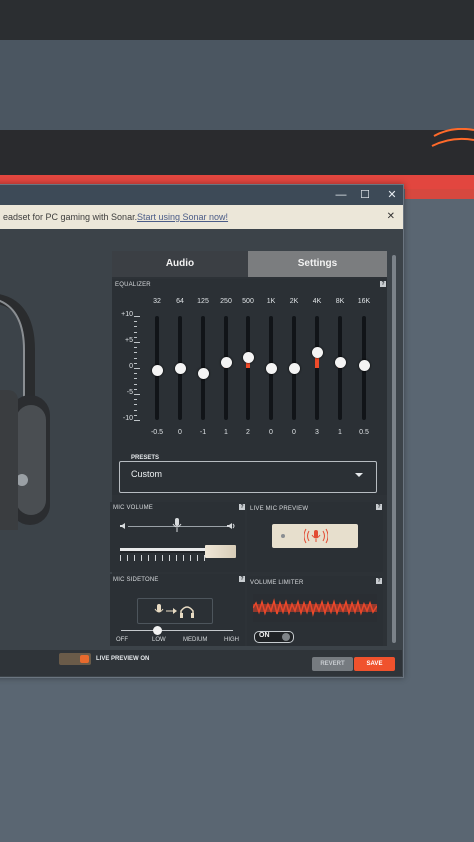 This screenshot has height=842, width=474. I want to click on microphone-icon, so click(177, 525).